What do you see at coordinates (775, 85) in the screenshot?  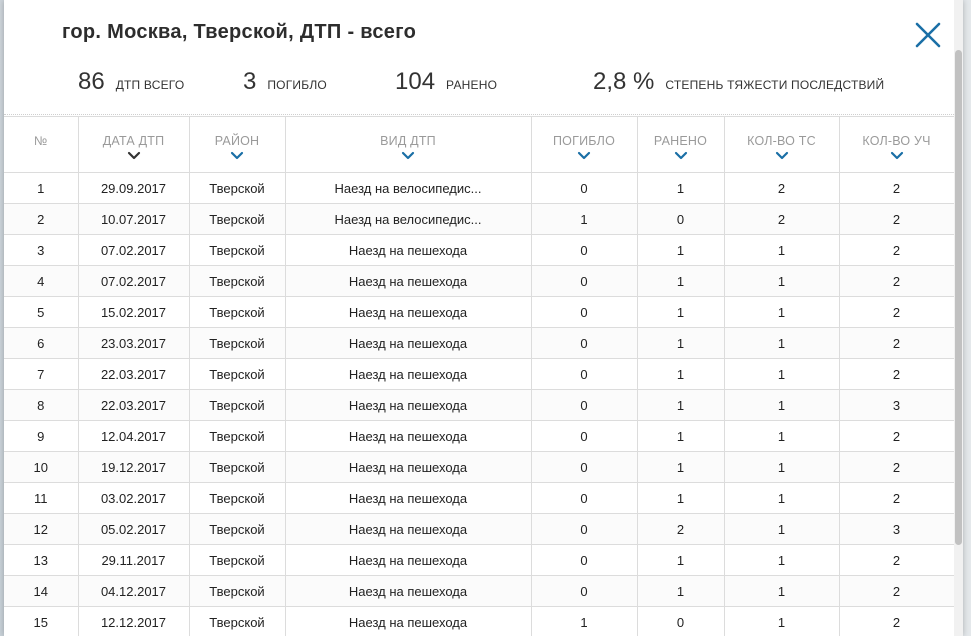 I see `stat-label: СТЕПЕНЬ ТЯЖЕСТИ ПОСЛЕДСТВИЙ` at bounding box center [775, 85].